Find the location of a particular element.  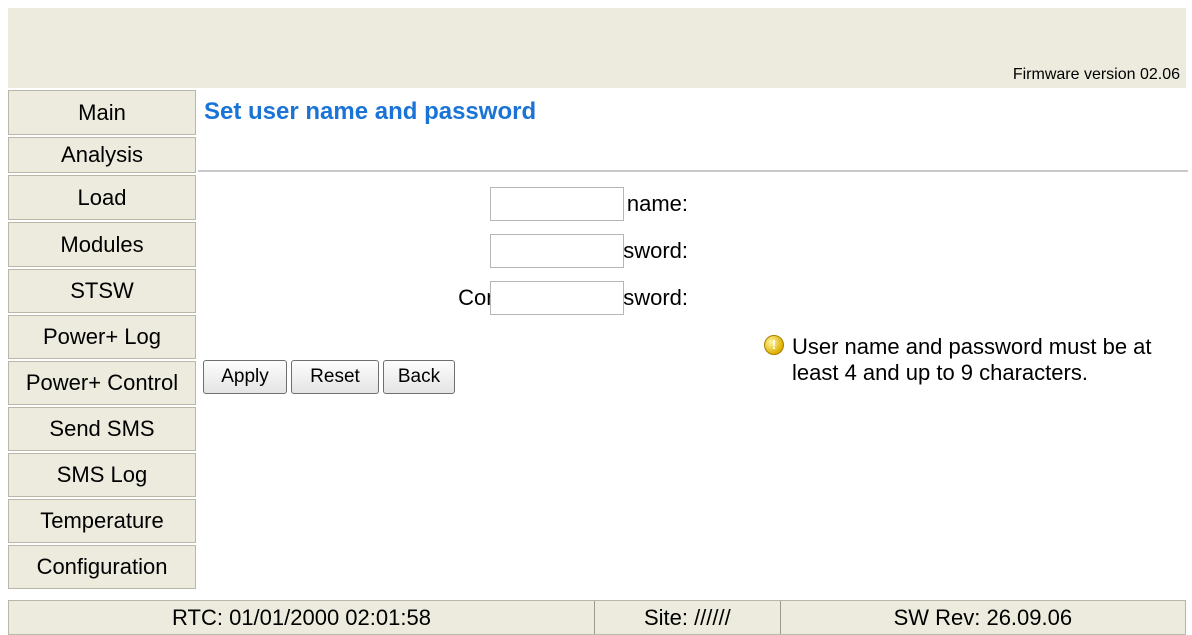

sidebar-item-send-sms: Send SMS is located at coordinates (102, 429).